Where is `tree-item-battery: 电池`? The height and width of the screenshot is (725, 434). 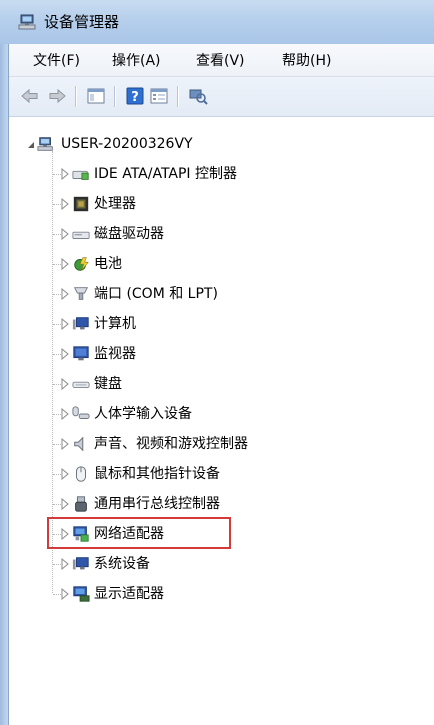
tree-item-battery: 电池 is located at coordinates (219, 264).